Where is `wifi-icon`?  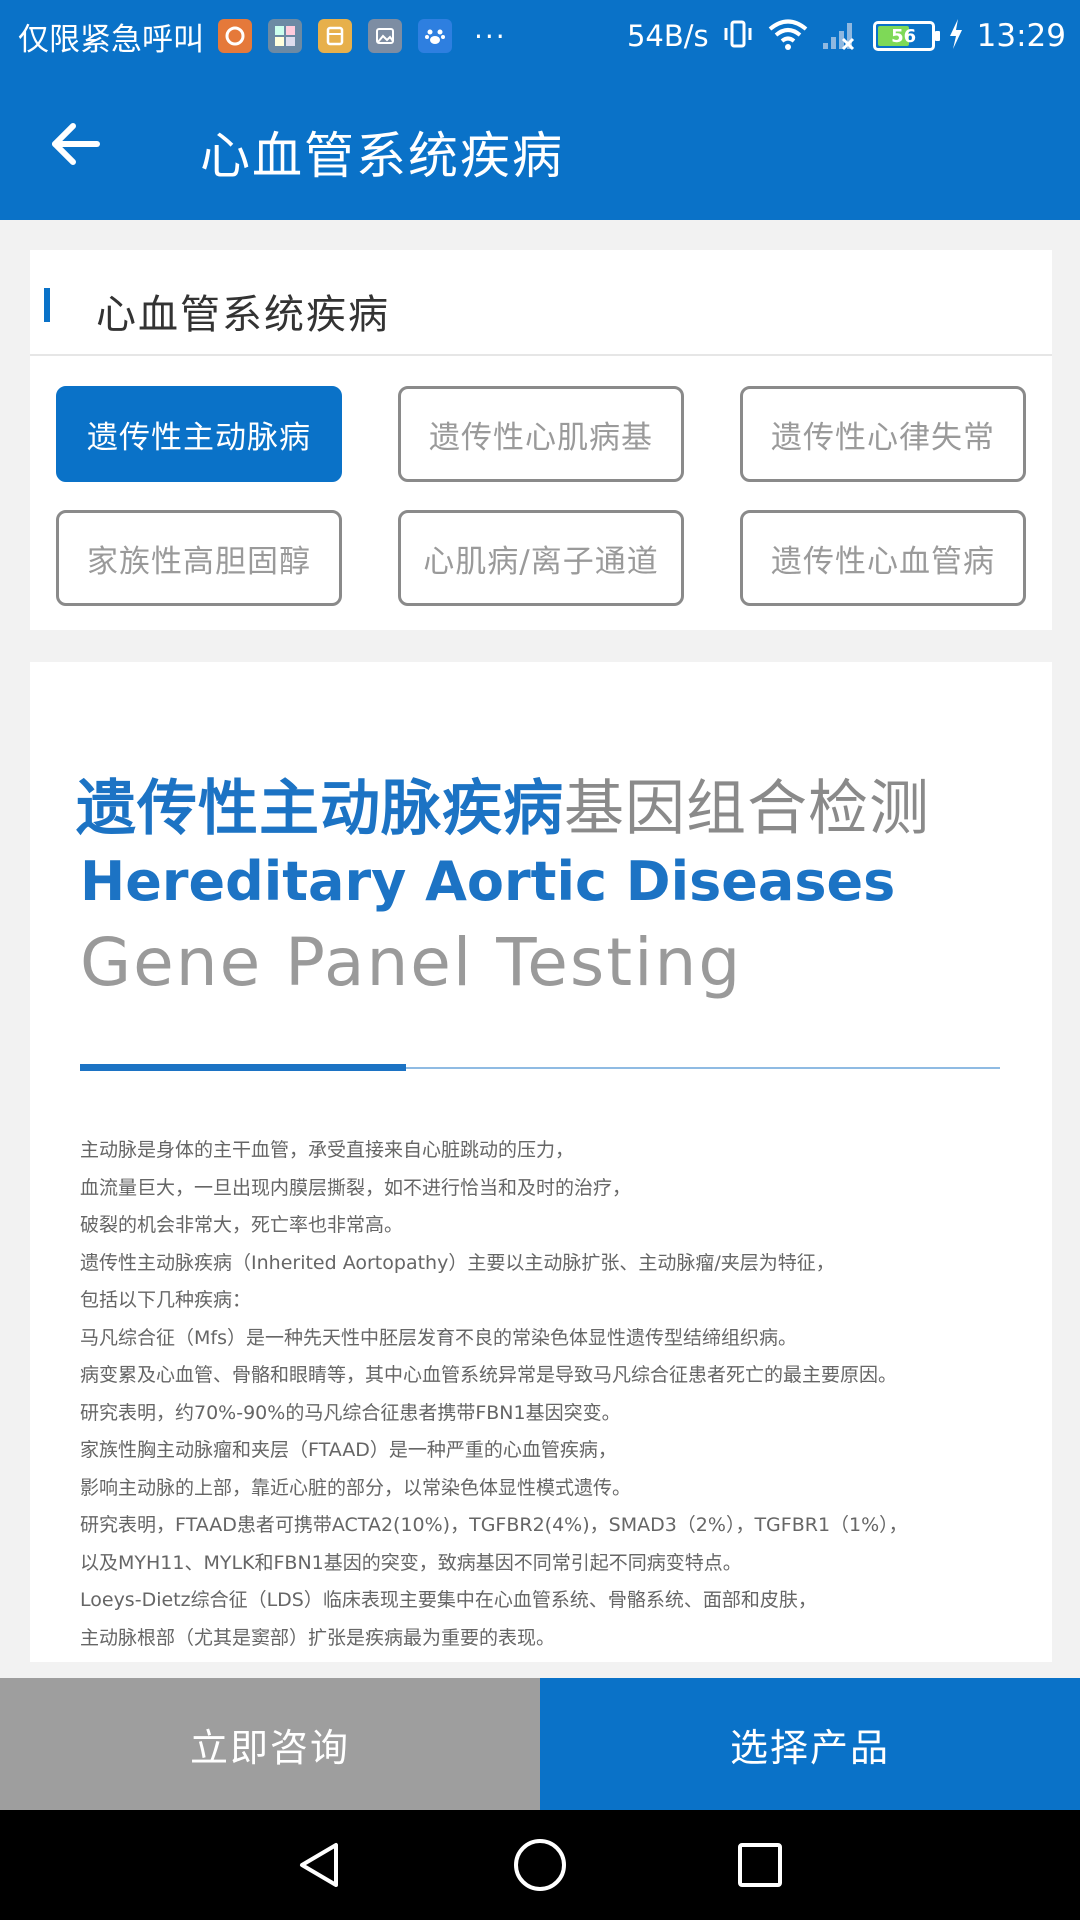 wifi-icon is located at coordinates (788, 36).